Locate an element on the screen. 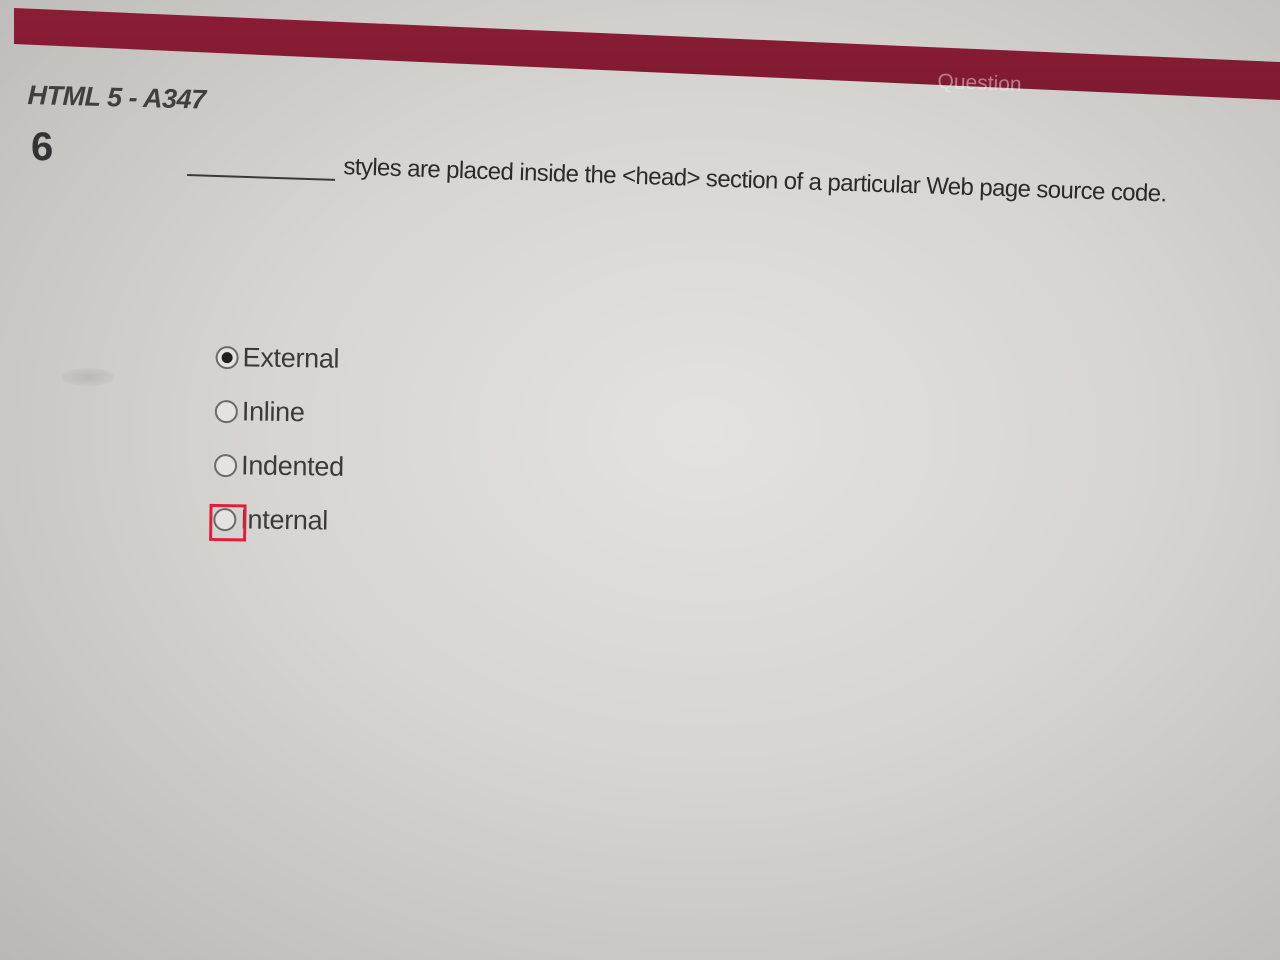 The height and width of the screenshot is (960, 1280). radio-external is located at coordinates (227, 357).